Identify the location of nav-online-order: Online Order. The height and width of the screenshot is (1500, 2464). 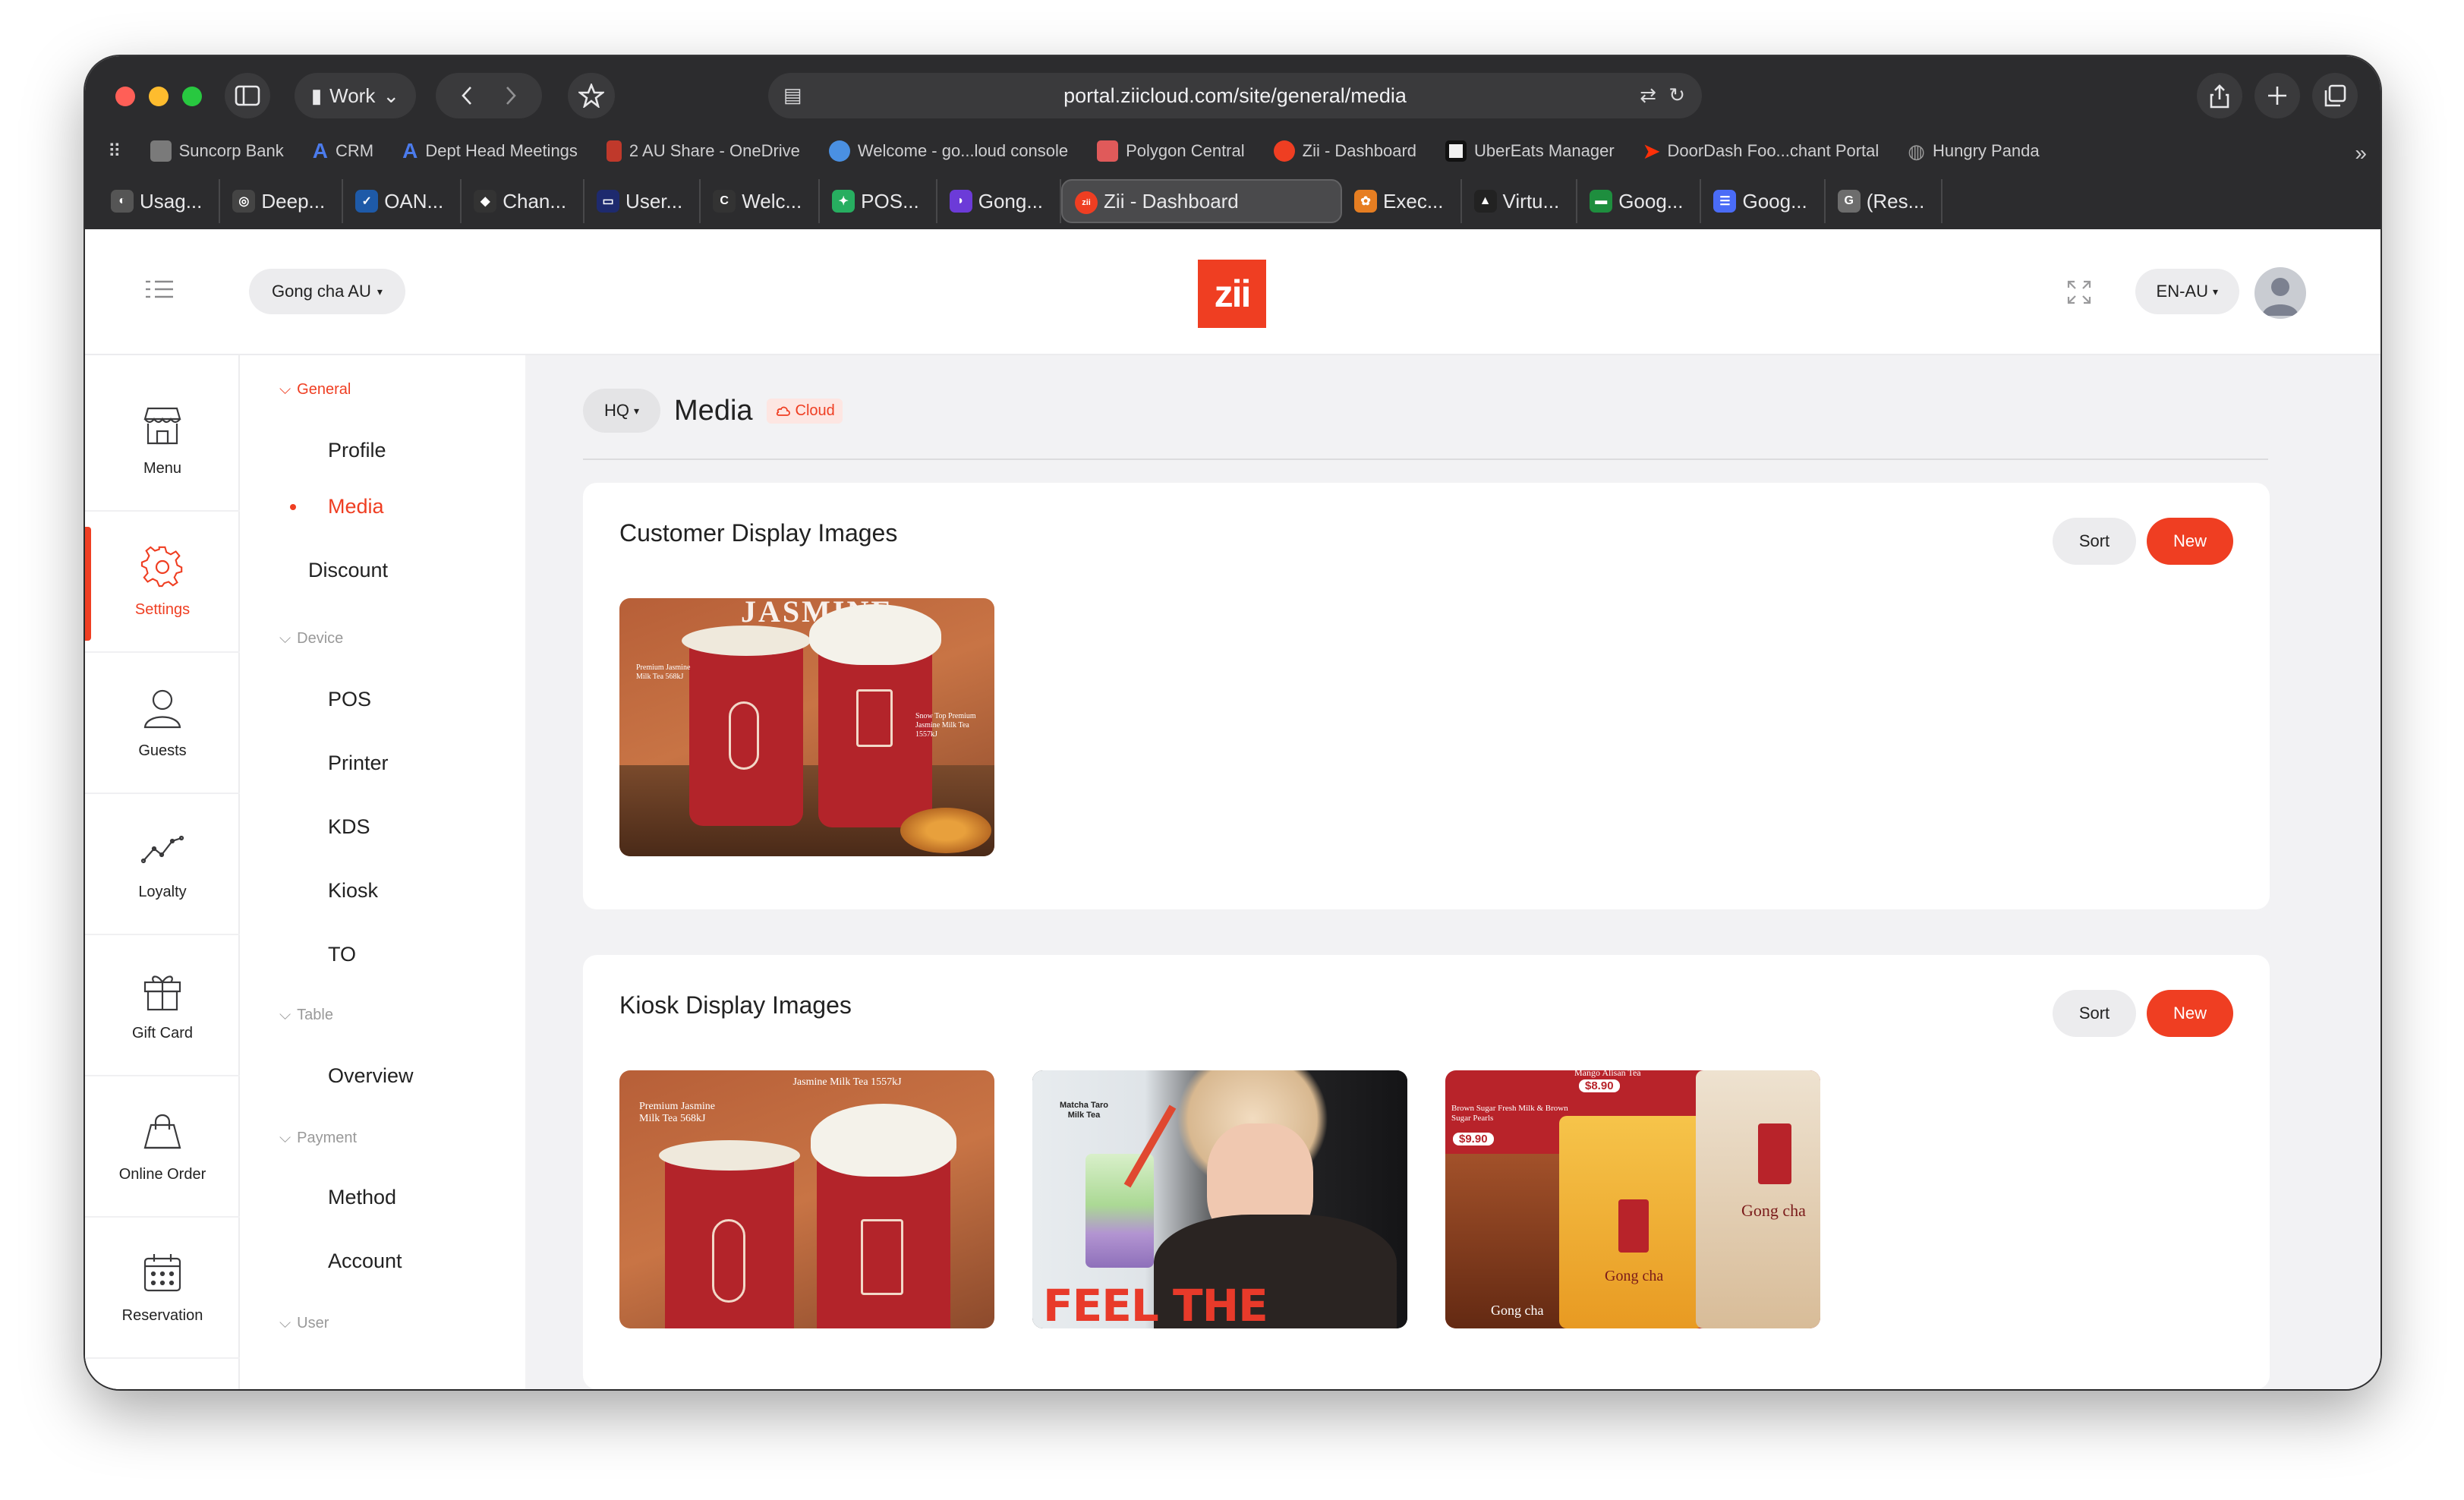
(163, 1147).